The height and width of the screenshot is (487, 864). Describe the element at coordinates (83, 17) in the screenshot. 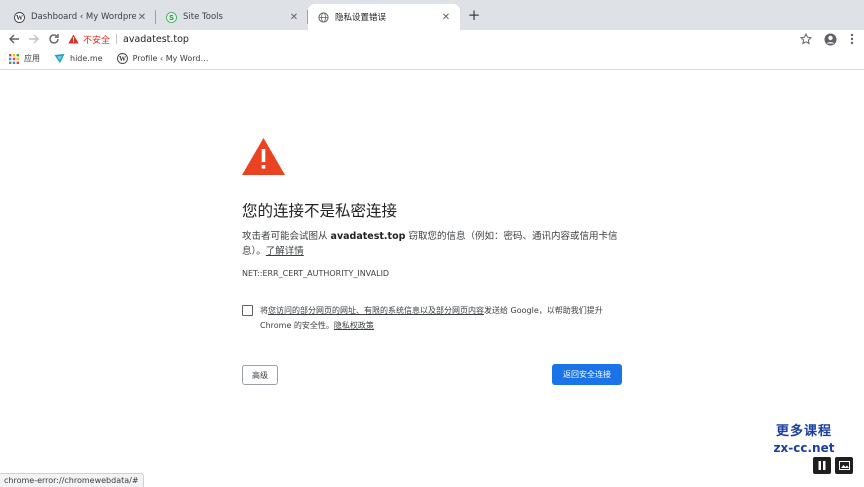

I see `tab-title: Dashboard ‹ My Wordpress —` at that location.